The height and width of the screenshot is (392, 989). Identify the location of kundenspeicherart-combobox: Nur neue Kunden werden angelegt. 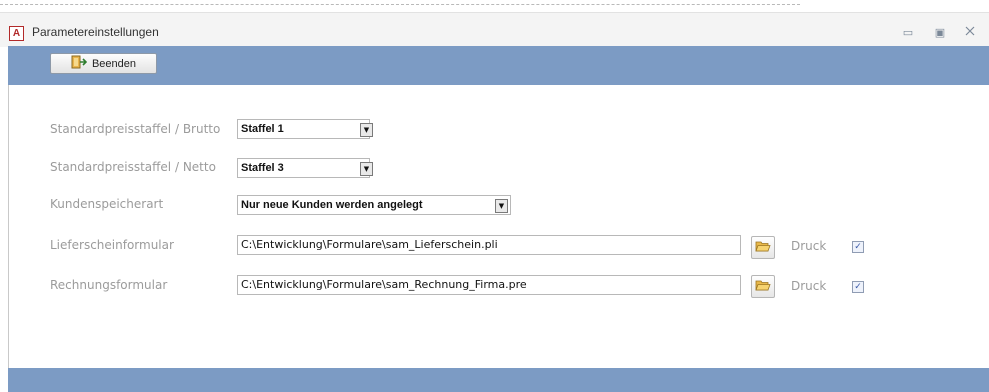
(374, 205).